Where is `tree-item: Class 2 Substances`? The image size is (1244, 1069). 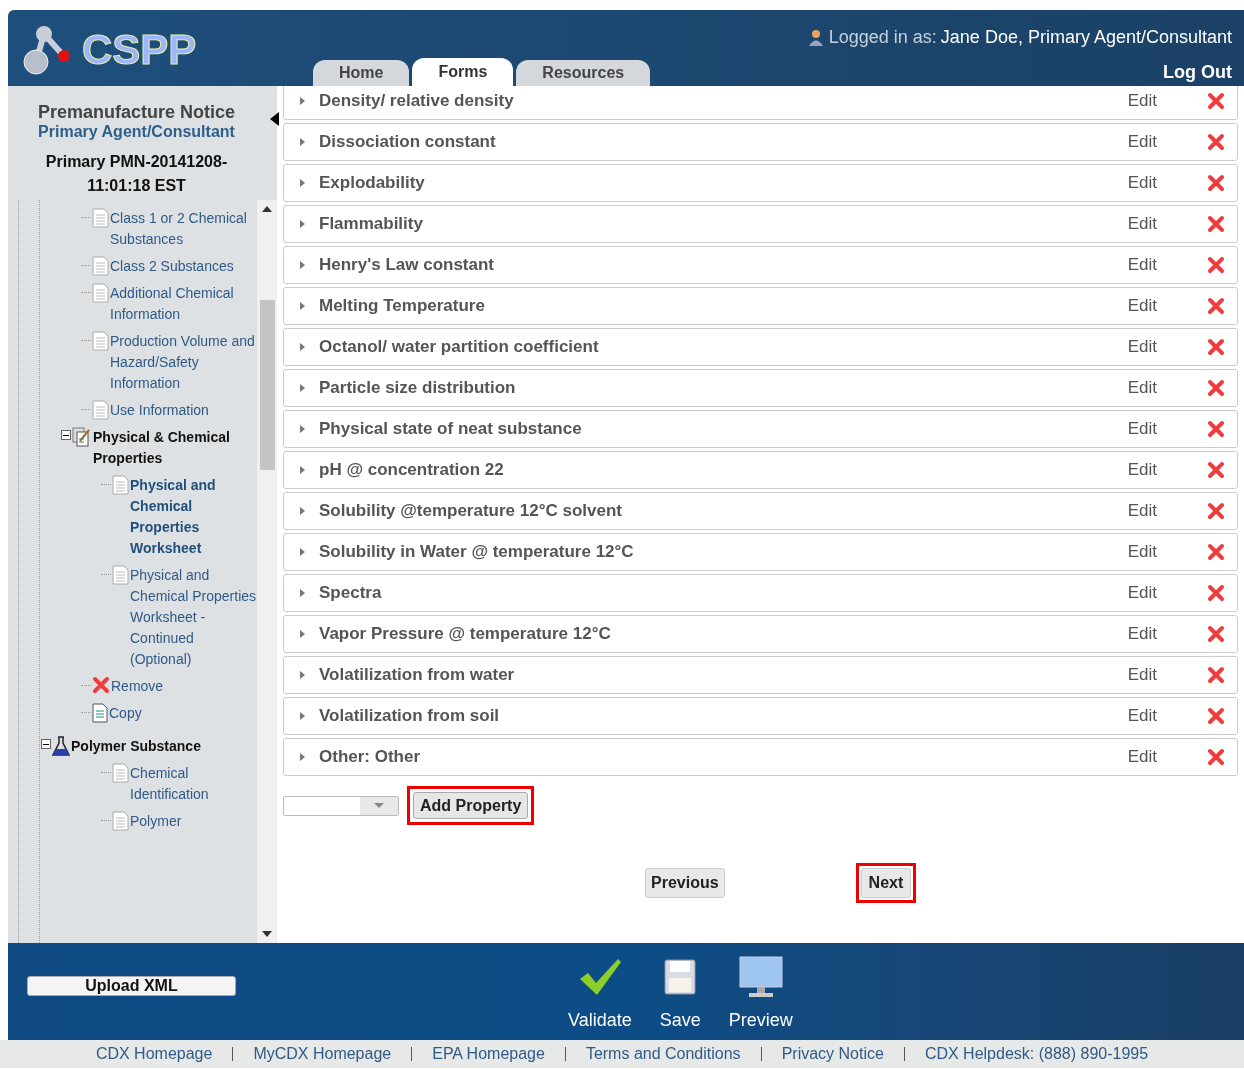 tree-item: Class 2 Substances is located at coordinates (172, 266).